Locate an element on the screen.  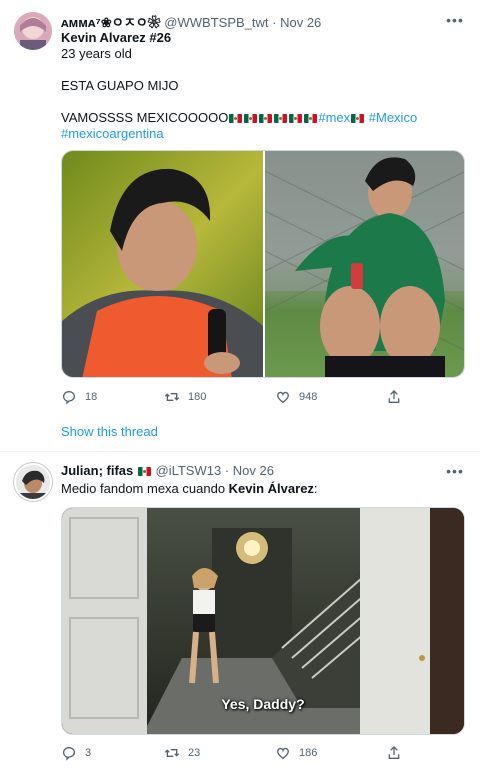
video-subtitle: Yes, Daddy? is located at coordinates (263, 704).